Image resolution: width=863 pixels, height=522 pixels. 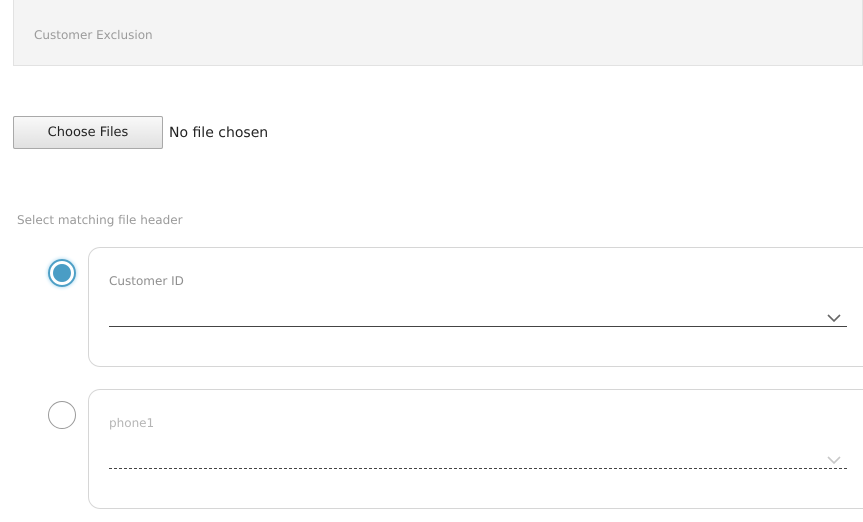 What do you see at coordinates (62, 273) in the screenshot?
I see `radio-button` at bounding box center [62, 273].